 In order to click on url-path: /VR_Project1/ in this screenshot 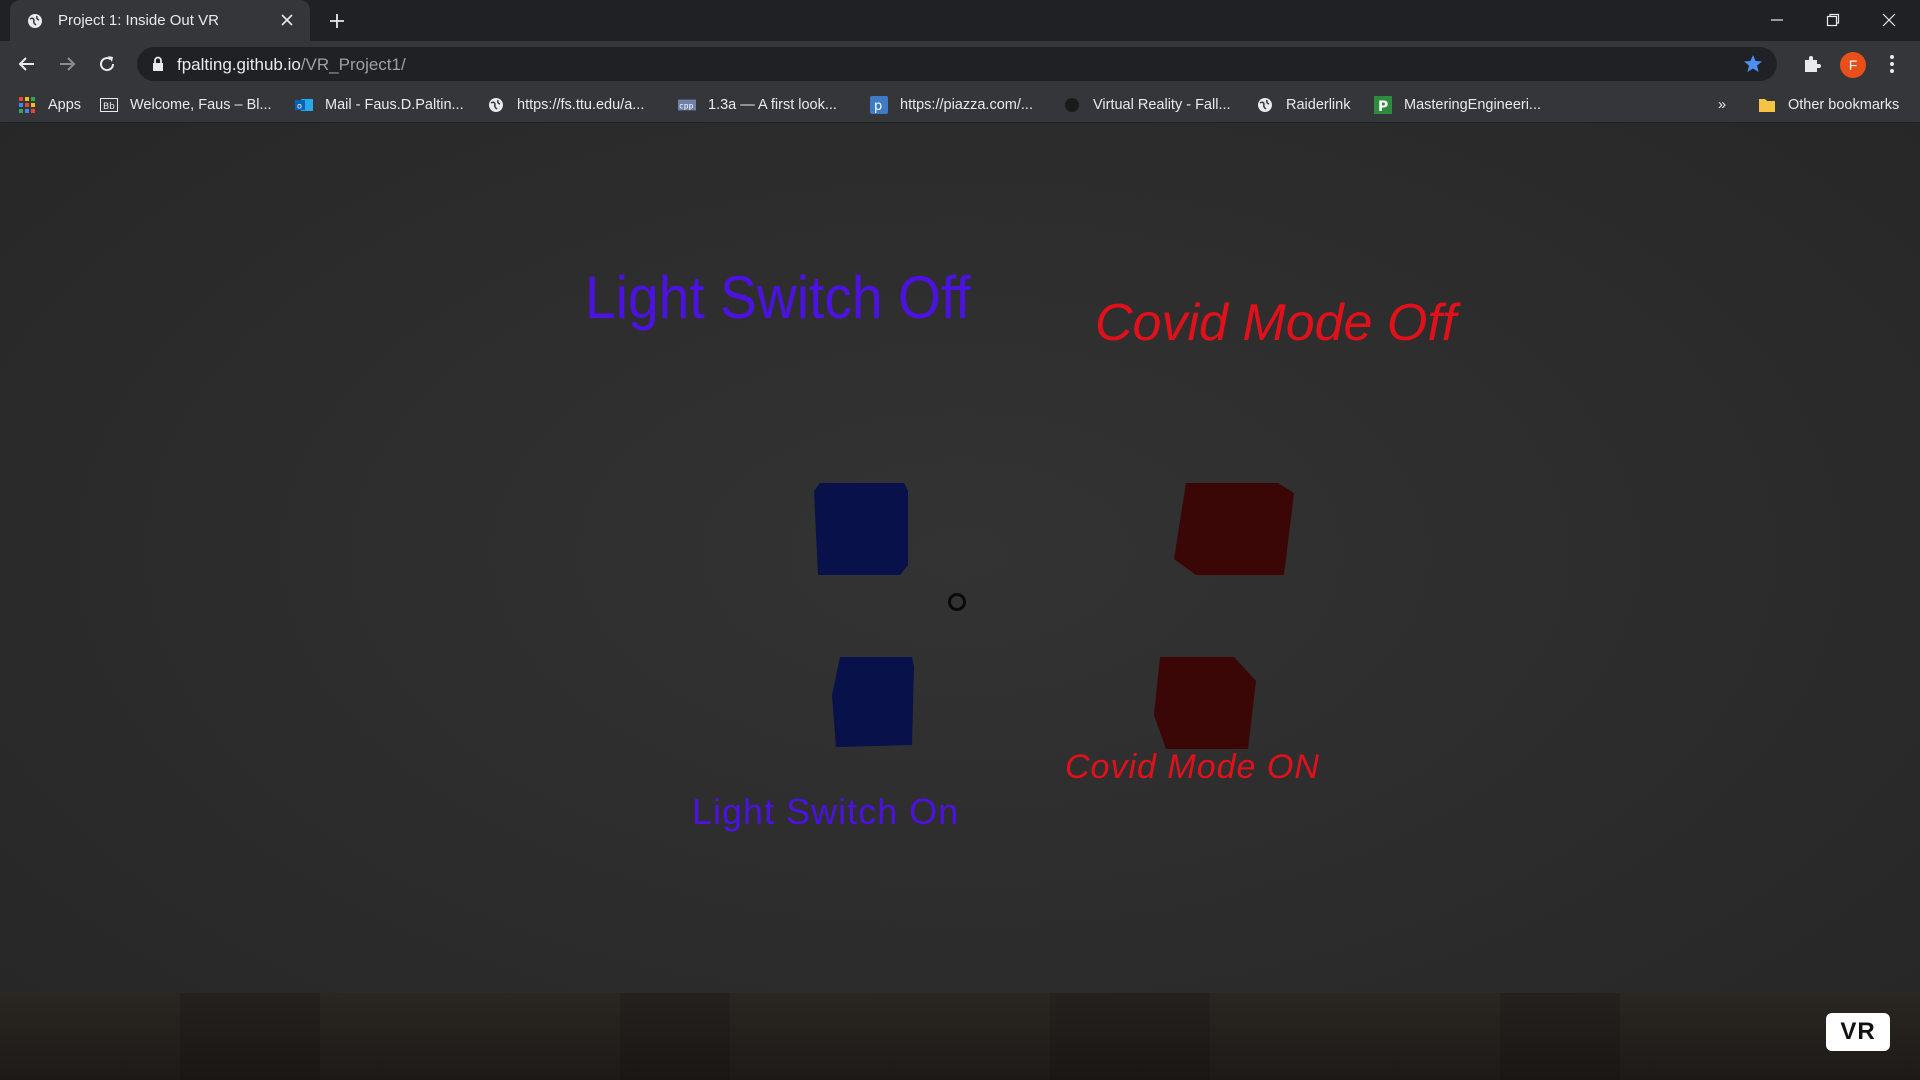, I will do `click(353, 64)`.